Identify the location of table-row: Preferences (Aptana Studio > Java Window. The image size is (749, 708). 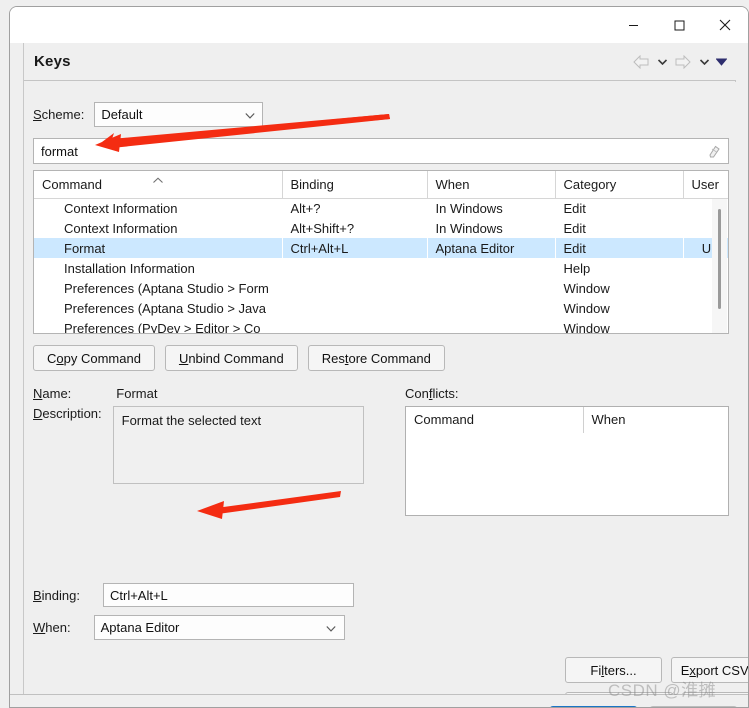
(381, 308).